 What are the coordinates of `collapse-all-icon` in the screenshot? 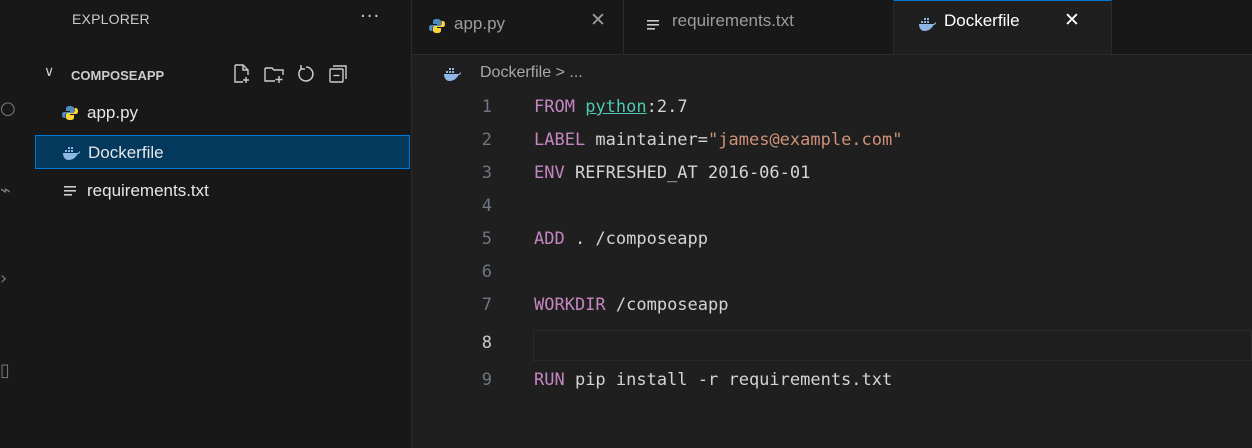 It's located at (338, 74).